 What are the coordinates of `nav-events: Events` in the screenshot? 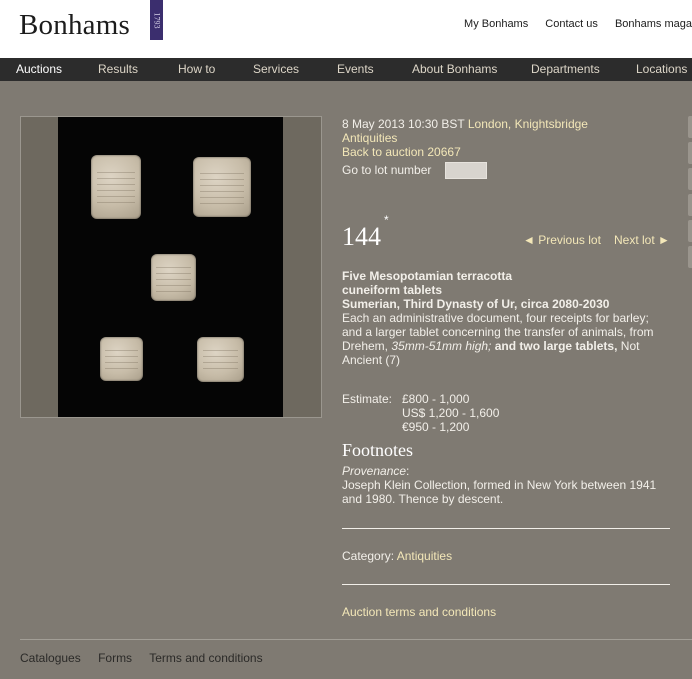 It's located at (355, 69).